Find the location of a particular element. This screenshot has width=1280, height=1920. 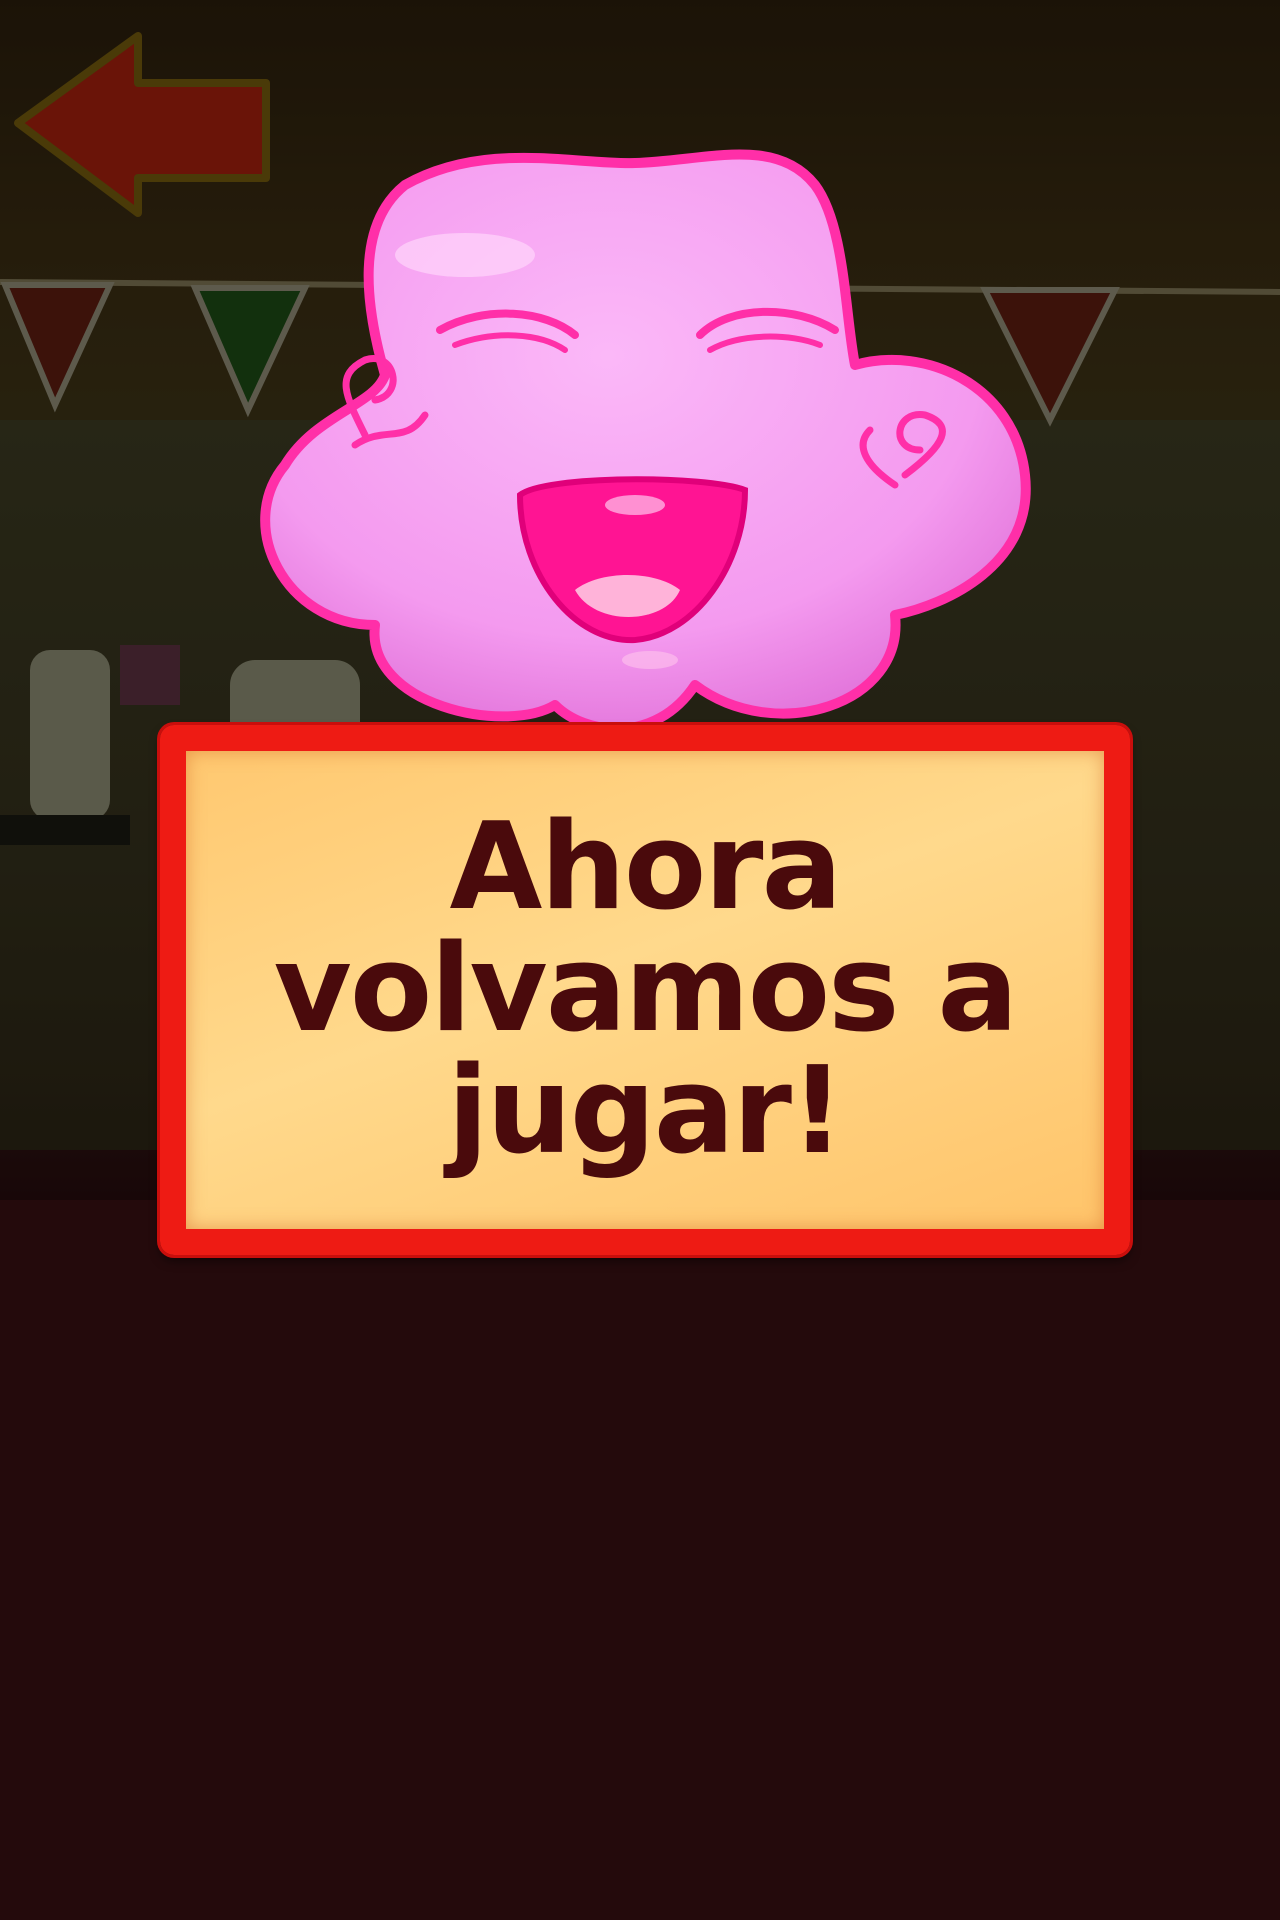

back-arrow-icon is located at coordinates (143, 123).